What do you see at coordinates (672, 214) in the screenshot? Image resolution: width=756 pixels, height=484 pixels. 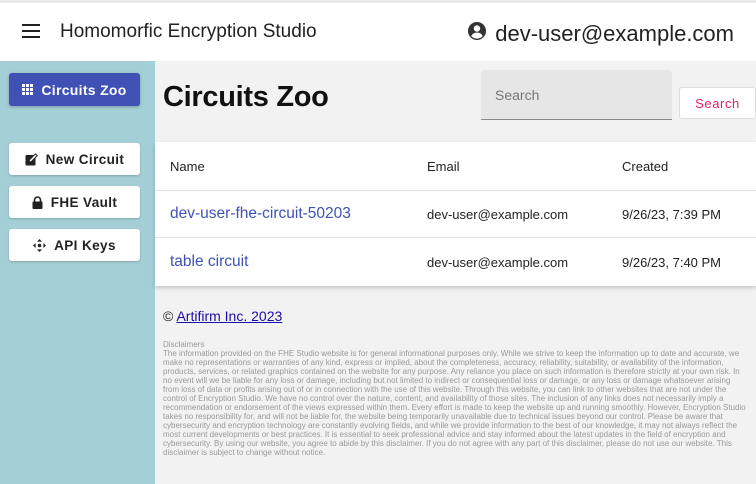 I see `cell-created: 9/26/23, 7:39 PM` at bounding box center [672, 214].